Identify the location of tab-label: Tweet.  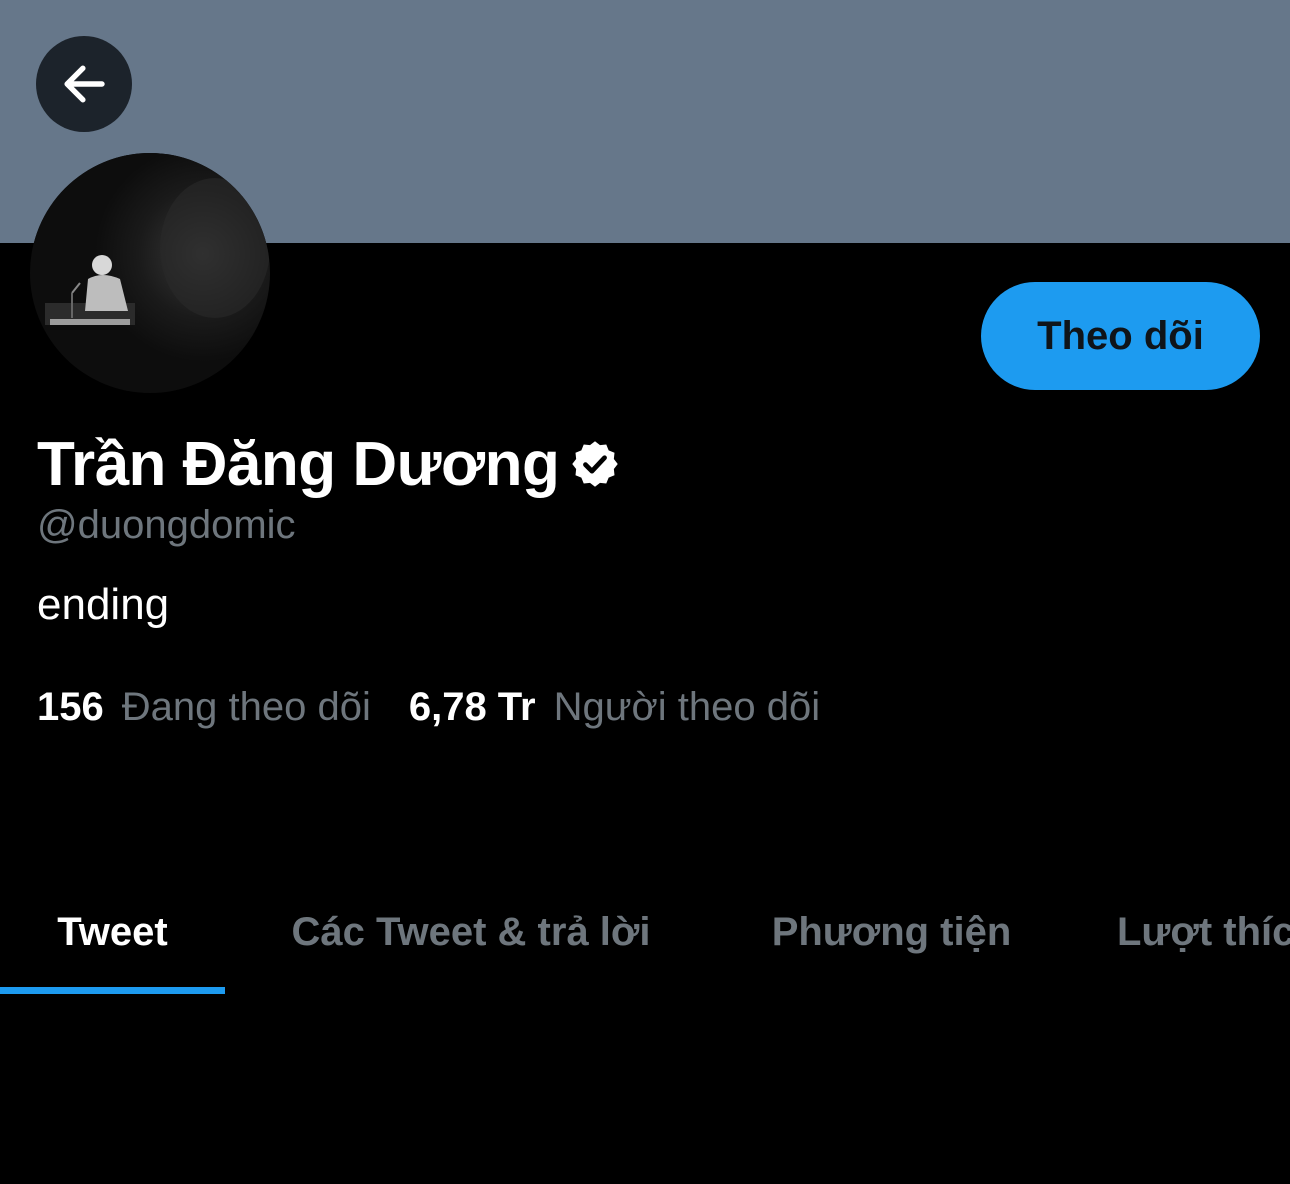
(112, 931).